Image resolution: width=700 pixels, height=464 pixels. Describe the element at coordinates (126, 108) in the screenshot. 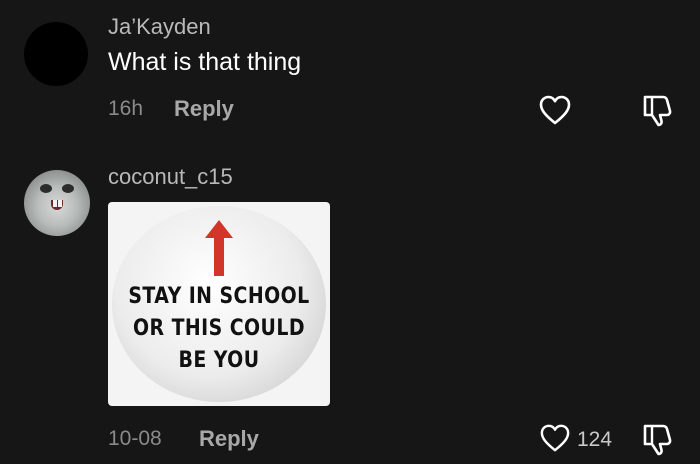

I see `comment-time: 16h` at that location.